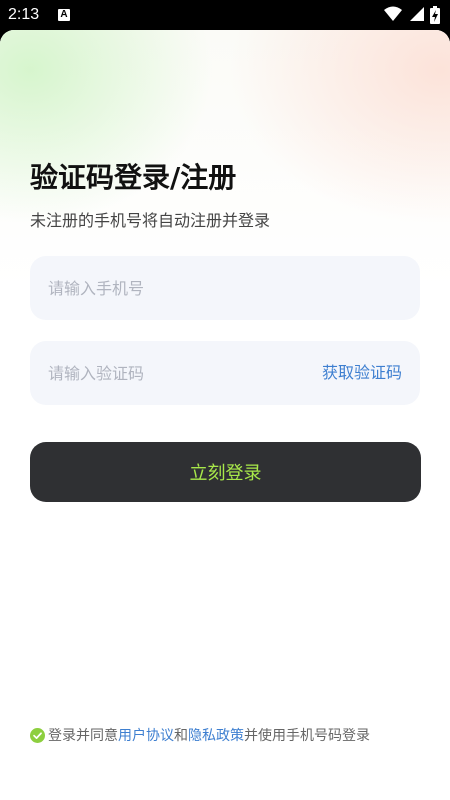 The image size is (450, 800). What do you see at coordinates (393, 13) in the screenshot?
I see `wifi-icon` at bounding box center [393, 13].